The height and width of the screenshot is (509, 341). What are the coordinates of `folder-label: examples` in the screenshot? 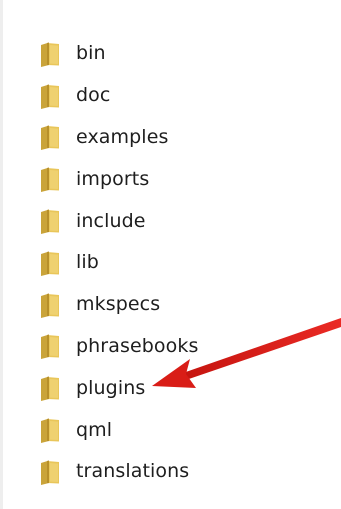 It's located at (122, 136).